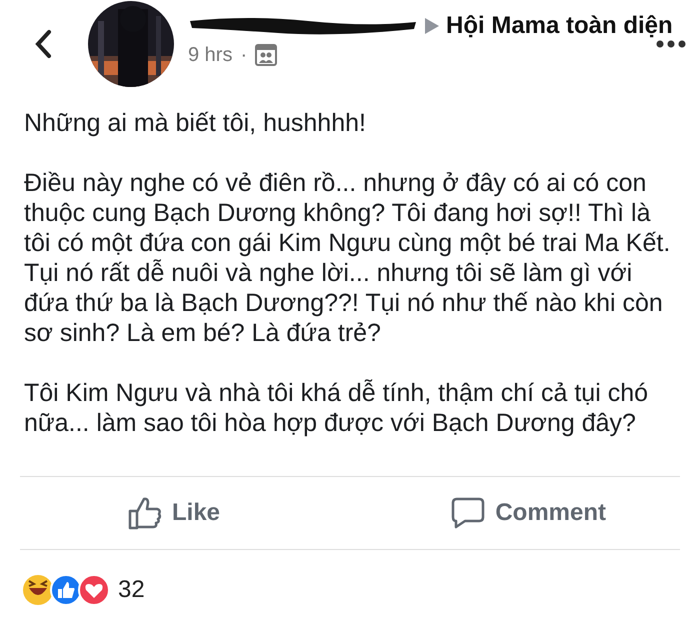 The image size is (700, 634). I want to click on reaction-count: 32, so click(131, 590).